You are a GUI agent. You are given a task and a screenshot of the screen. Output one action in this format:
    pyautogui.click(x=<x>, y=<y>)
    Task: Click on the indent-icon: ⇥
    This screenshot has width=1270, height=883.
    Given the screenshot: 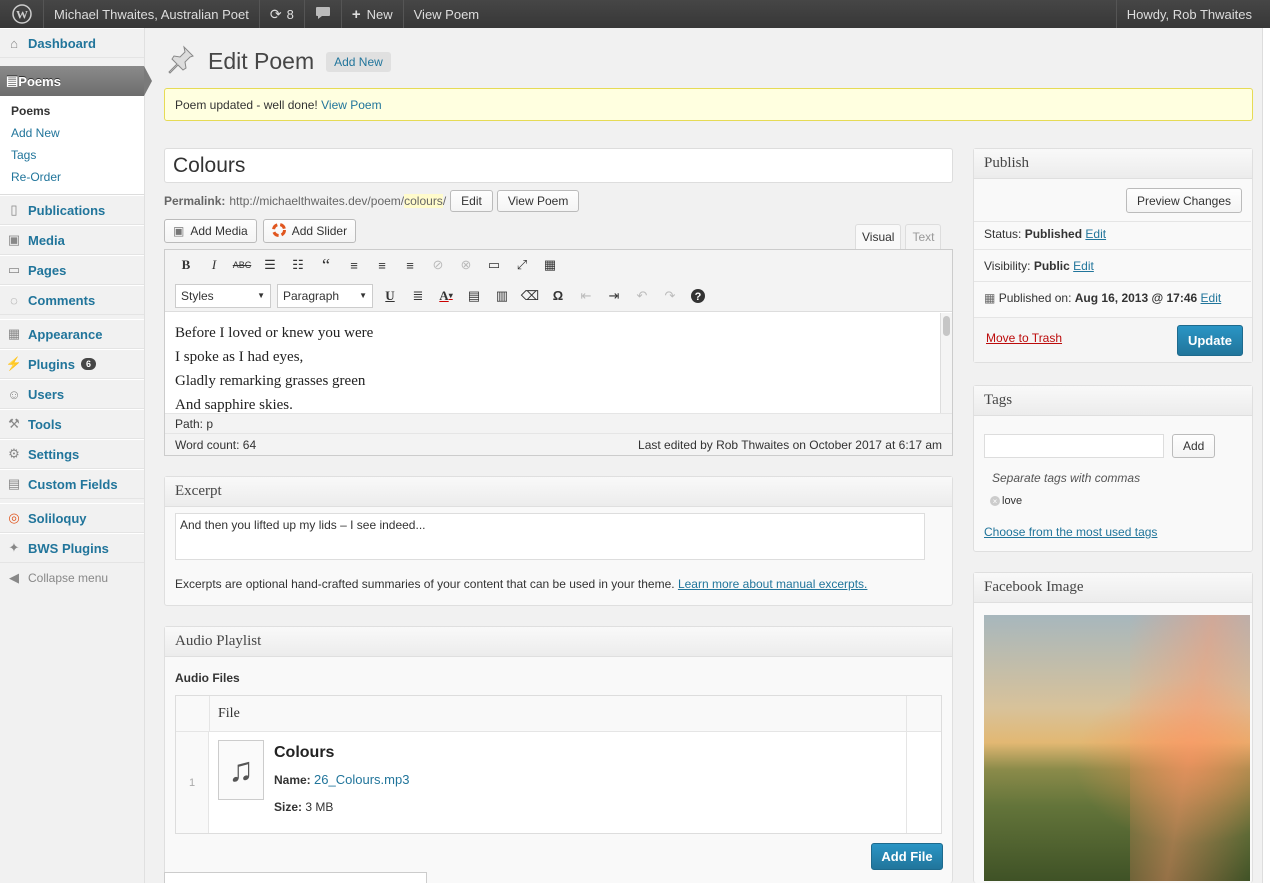 What is the action you would take?
    pyautogui.click(x=614, y=296)
    